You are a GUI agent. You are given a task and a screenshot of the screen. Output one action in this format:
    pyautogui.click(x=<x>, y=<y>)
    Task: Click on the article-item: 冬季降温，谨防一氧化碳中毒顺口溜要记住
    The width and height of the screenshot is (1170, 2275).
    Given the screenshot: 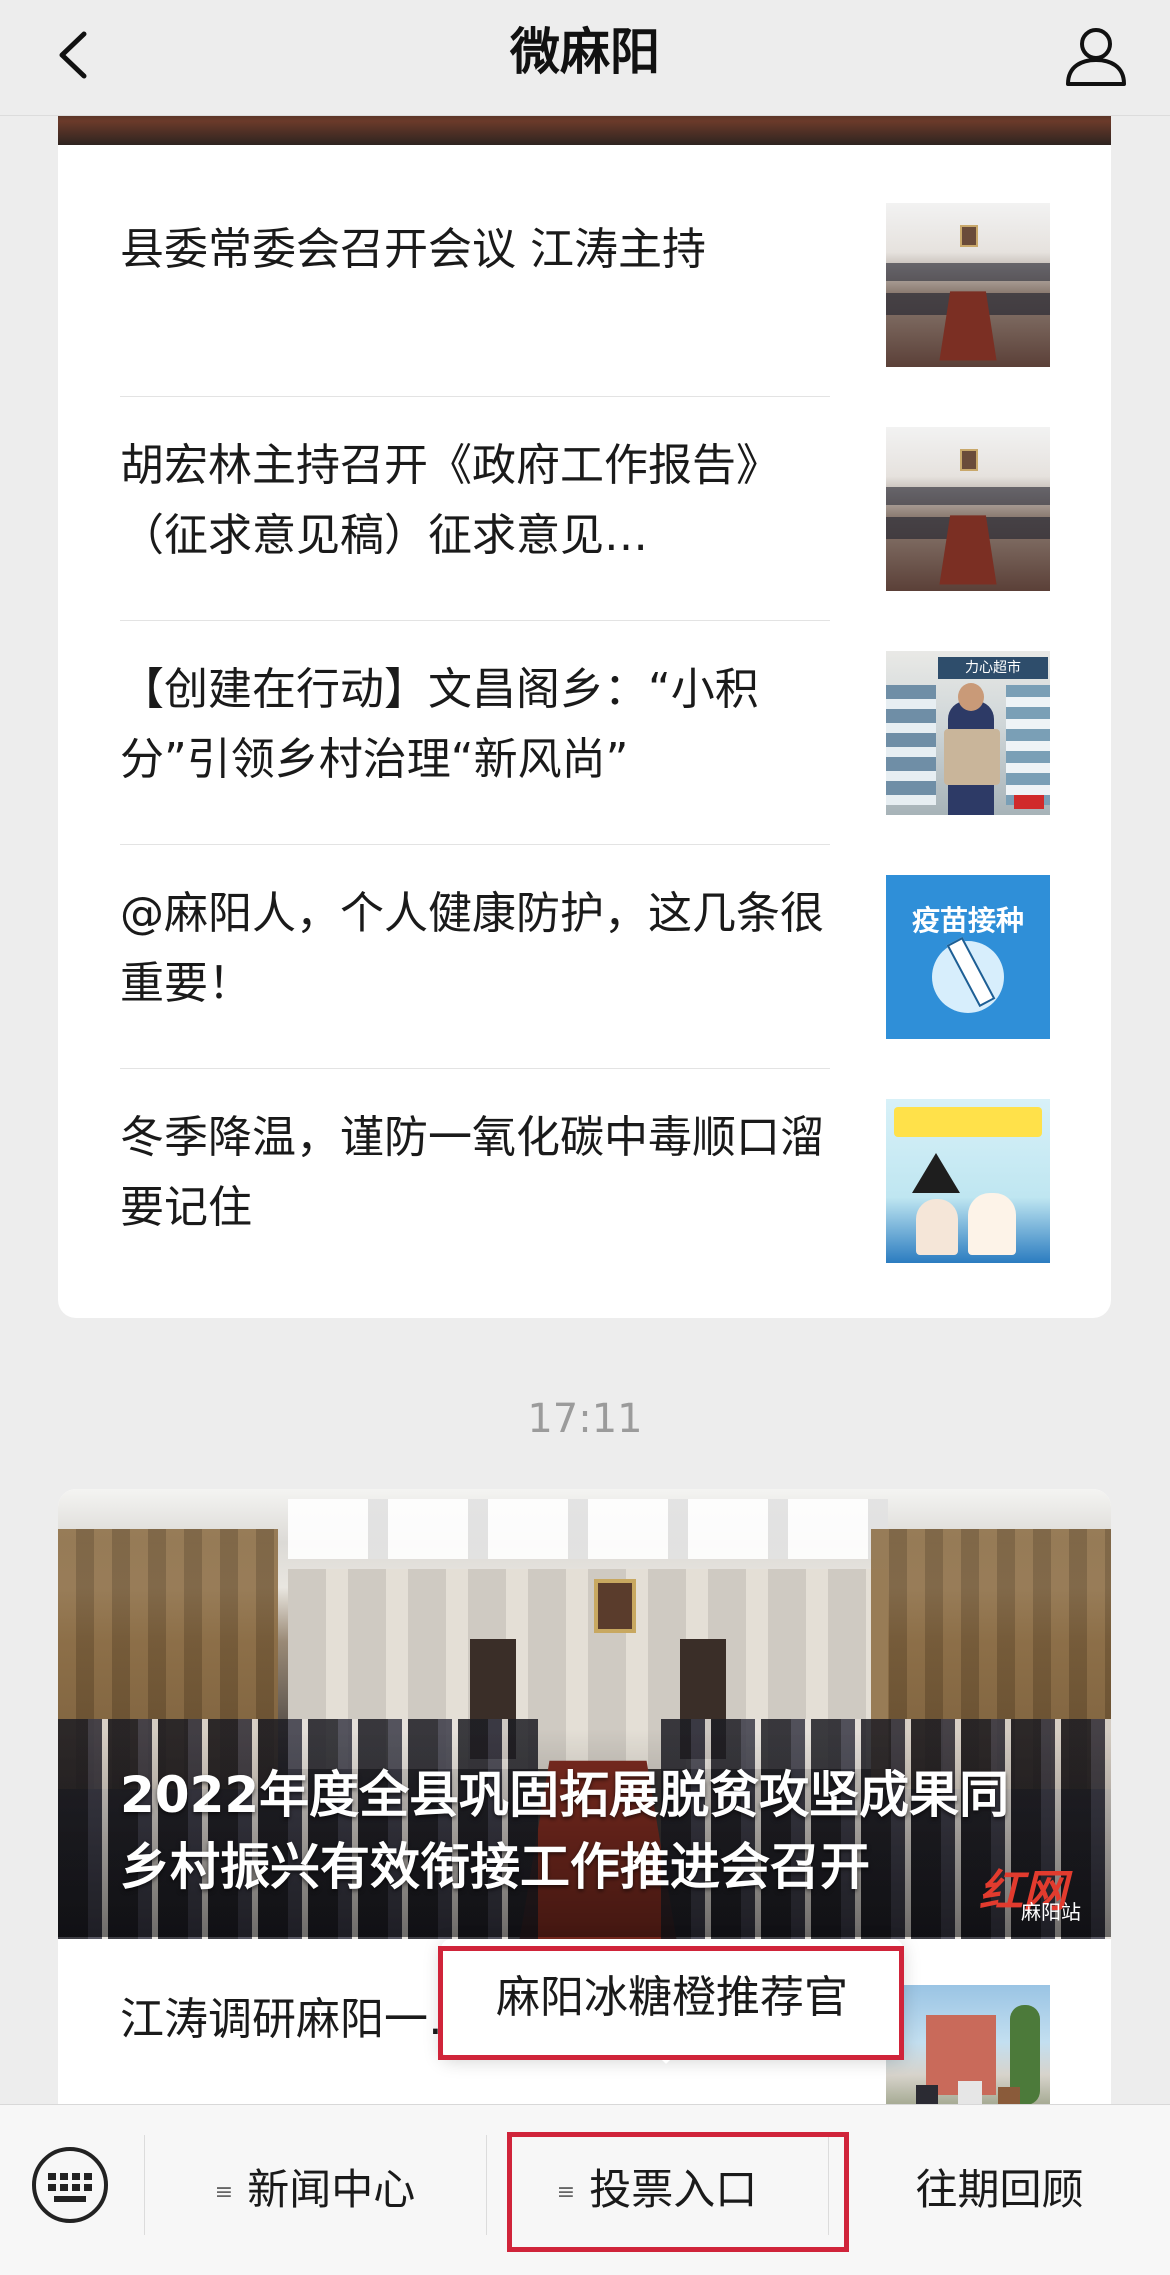 What is the action you would take?
    pyautogui.click(x=585, y=1181)
    